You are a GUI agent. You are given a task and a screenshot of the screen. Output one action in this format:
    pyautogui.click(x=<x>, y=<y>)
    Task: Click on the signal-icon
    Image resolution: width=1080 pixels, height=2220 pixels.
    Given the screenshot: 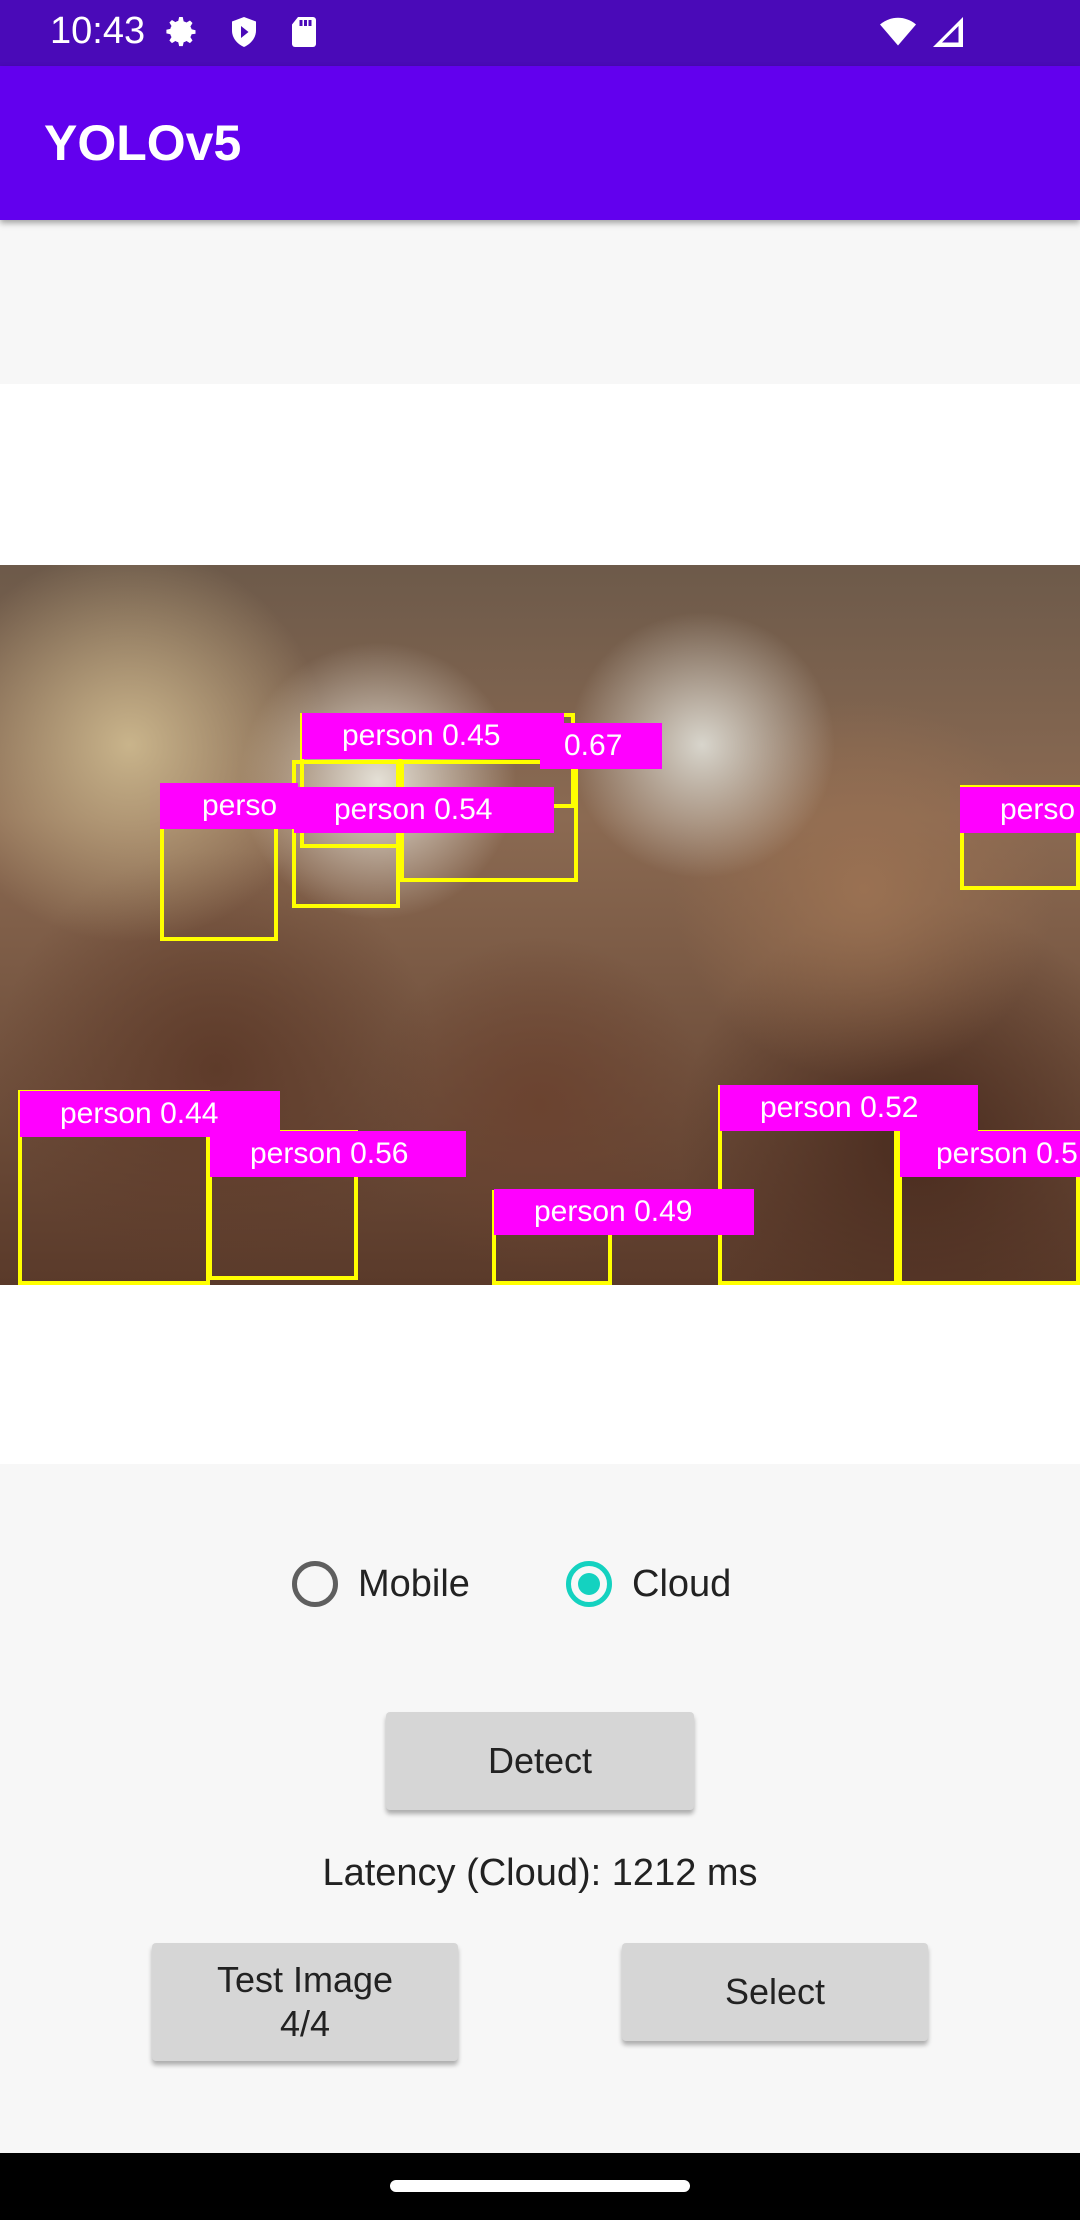 What is the action you would take?
    pyautogui.click(x=948, y=32)
    